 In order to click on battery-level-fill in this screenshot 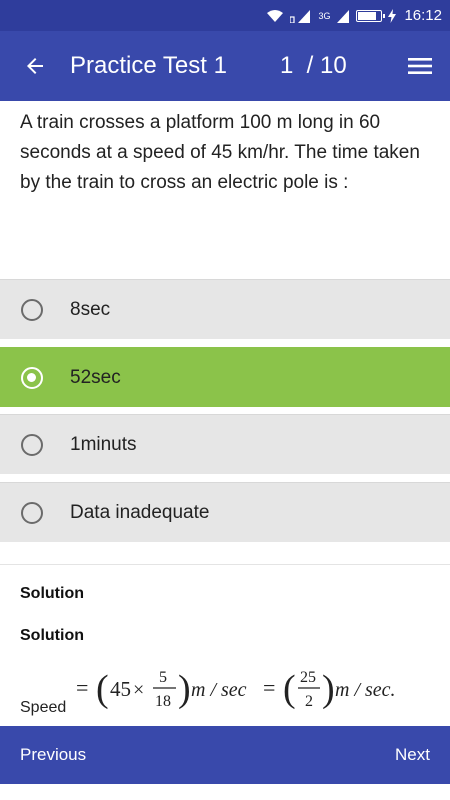, I will do `click(367, 15)`.